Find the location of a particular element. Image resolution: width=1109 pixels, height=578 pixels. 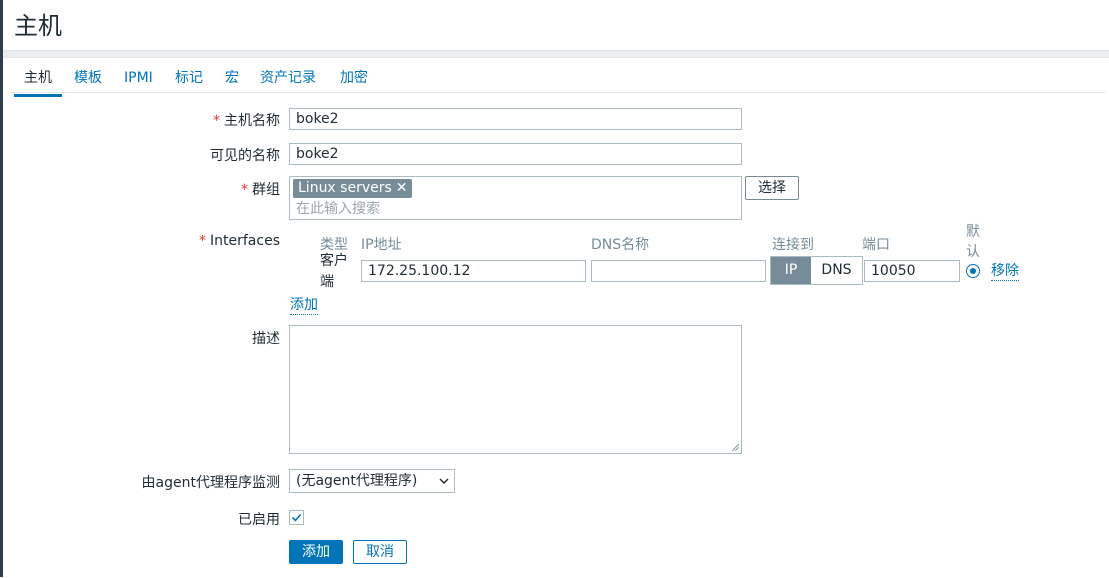

interfaces-label: * Interfaces is located at coordinates (239, 241).